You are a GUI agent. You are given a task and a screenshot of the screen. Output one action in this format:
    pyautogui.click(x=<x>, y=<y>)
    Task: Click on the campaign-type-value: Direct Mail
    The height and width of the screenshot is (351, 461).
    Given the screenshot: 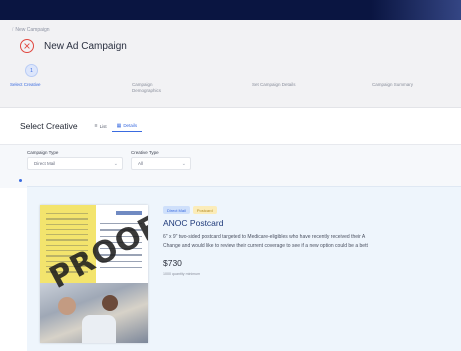 What is the action you would take?
    pyautogui.click(x=45, y=163)
    